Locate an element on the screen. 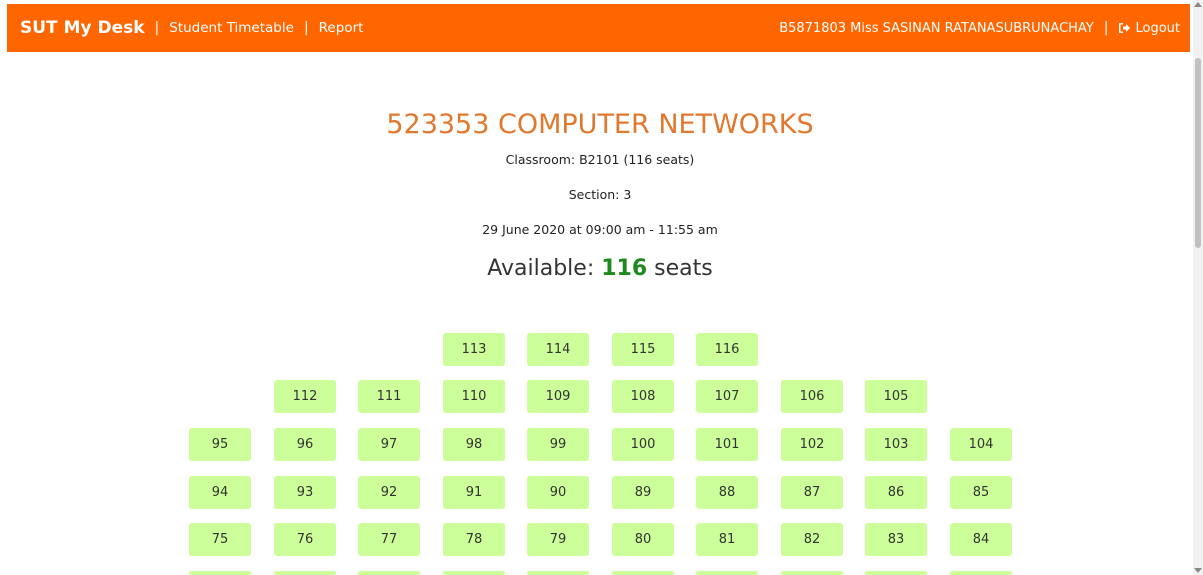  seat-99: 99 is located at coordinates (558, 444).